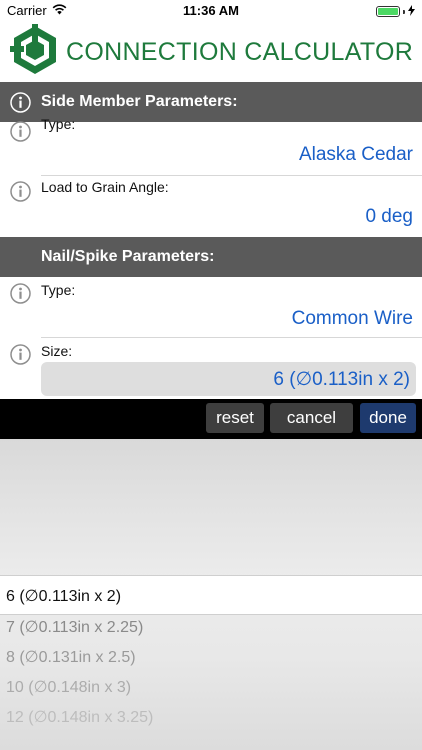 This screenshot has height=750, width=422. I want to click on nail-size-field: 6 (∅0.113in x 2), so click(228, 379).